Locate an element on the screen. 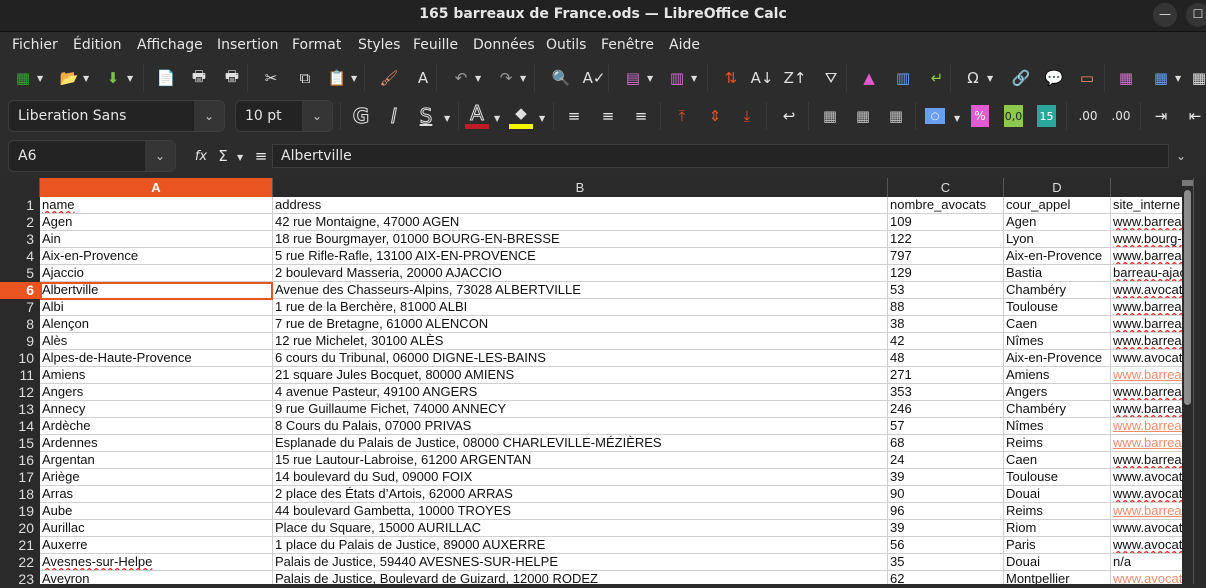 The height and width of the screenshot is (588, 1206). row-header: 11 is located at coordinates (20, 375).